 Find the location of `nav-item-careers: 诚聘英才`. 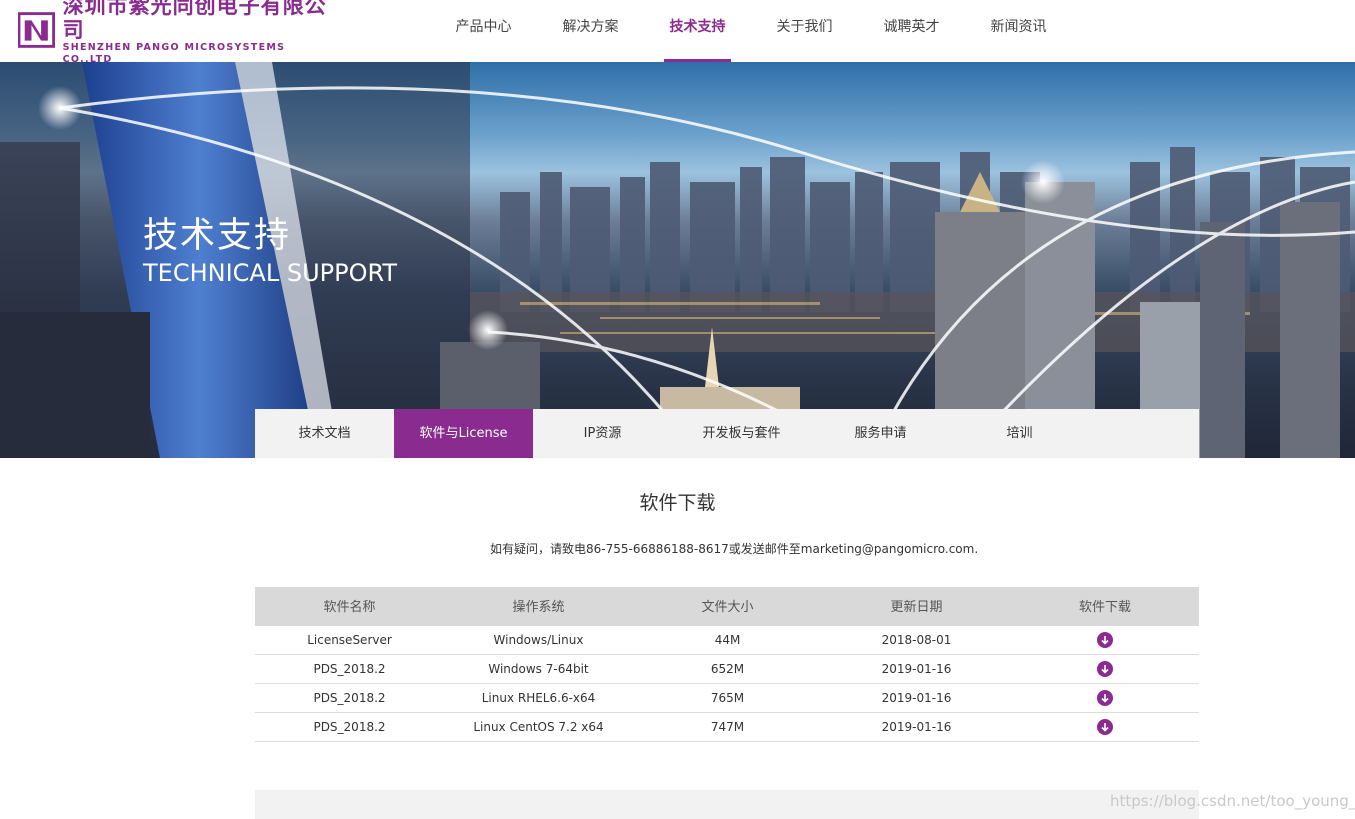

nav-item-careers: 诚聘英才 is located at coordinates (911, 31).